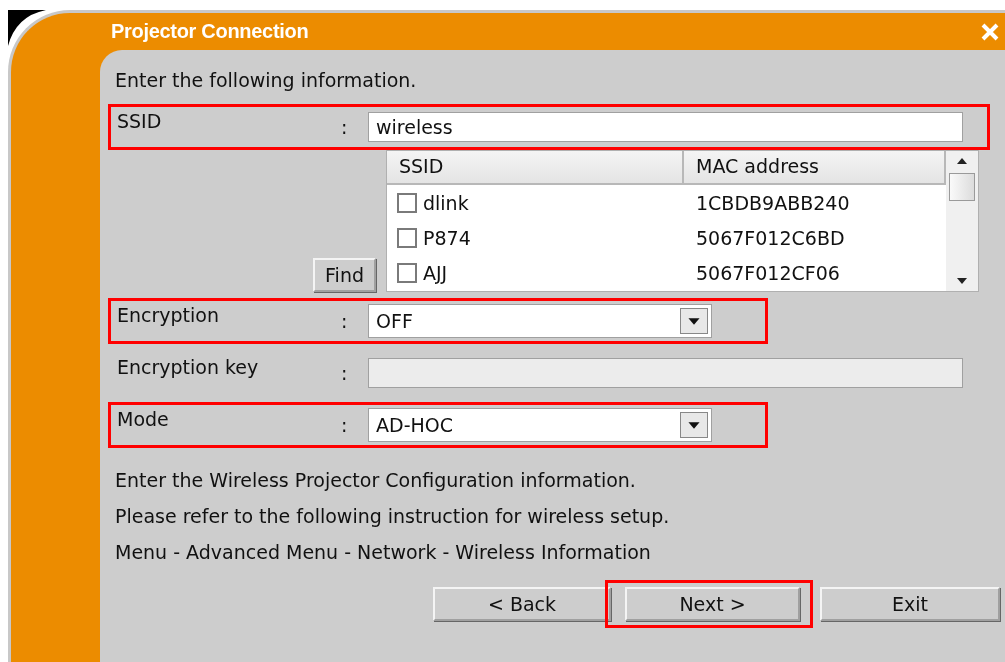  Describe the element at coordinates (540, 321) in the screenshot. I see `dropdown: OFF` at that location.